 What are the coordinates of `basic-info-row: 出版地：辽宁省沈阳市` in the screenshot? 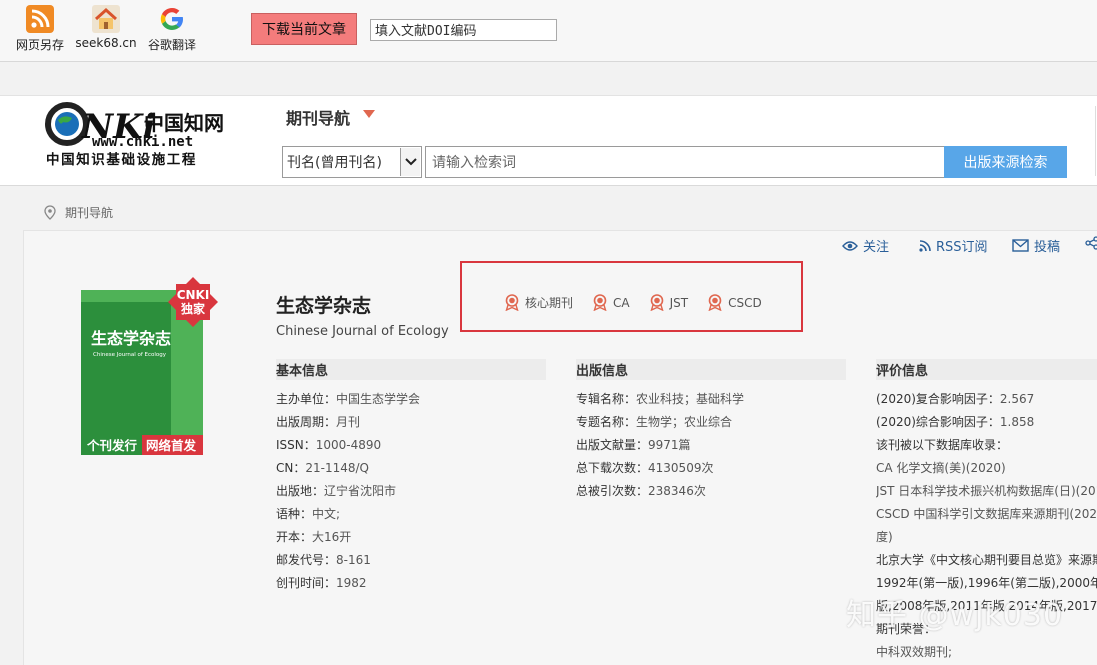 It's located at (336, 491).